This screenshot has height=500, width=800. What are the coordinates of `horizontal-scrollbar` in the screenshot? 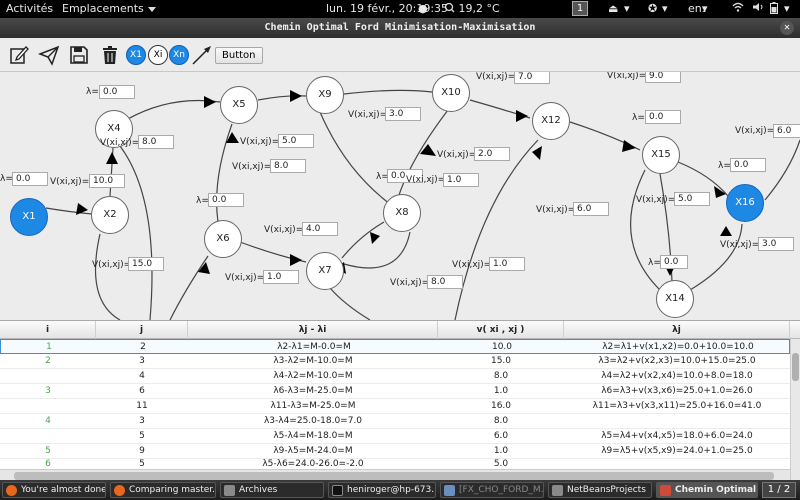 It's located at (395, 474).